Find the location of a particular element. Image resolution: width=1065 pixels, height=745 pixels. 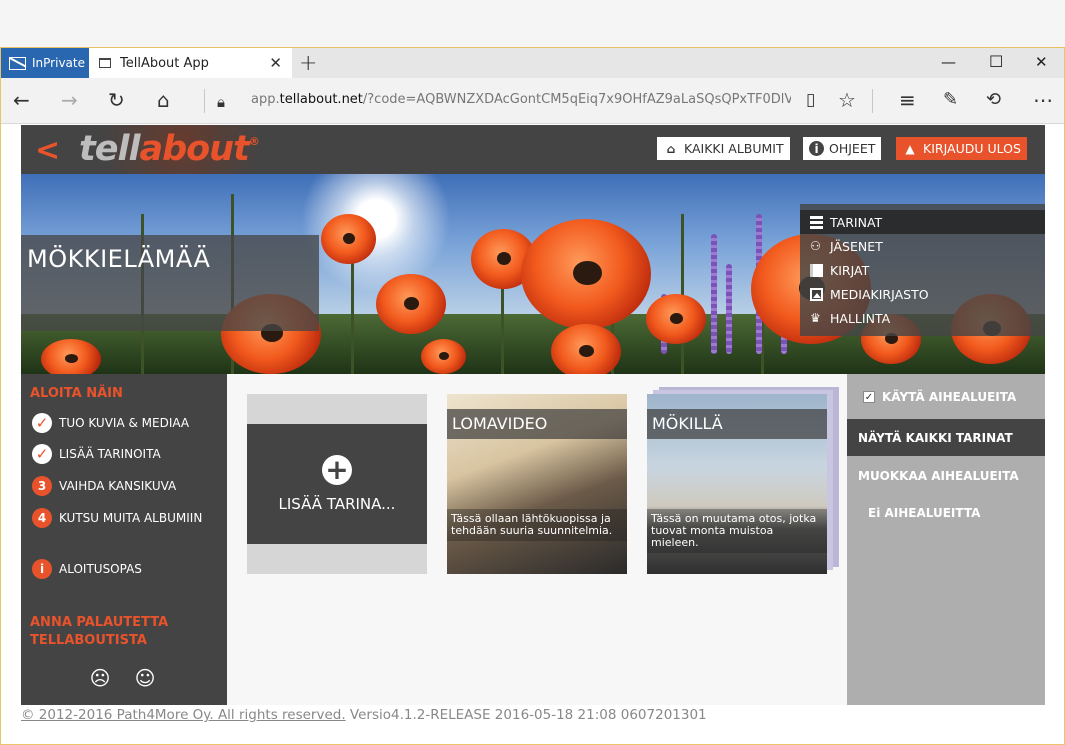

feedback-heading-line1: ANNA PALAUTETTA is located at coordinates (99, 622).